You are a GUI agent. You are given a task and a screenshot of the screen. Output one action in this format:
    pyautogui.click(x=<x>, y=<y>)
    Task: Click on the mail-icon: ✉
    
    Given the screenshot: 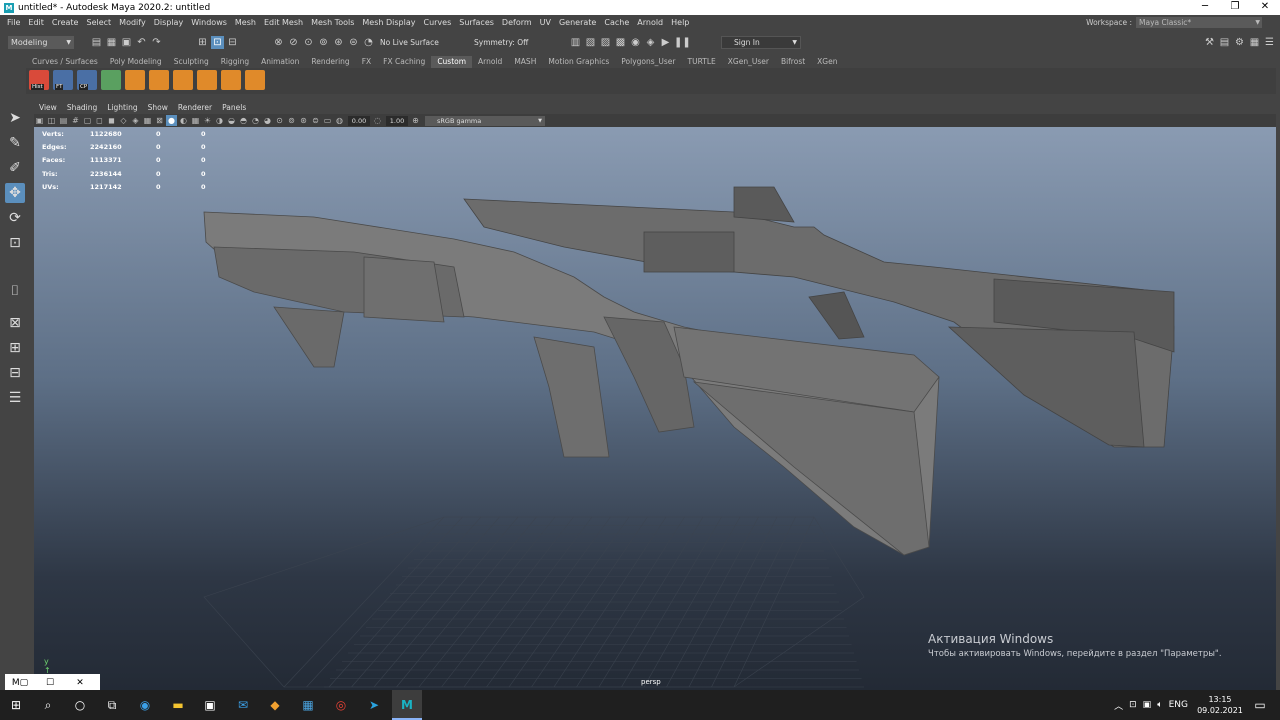 What is the action you would take?
    pyautogui.click(x=243, y=705)
    